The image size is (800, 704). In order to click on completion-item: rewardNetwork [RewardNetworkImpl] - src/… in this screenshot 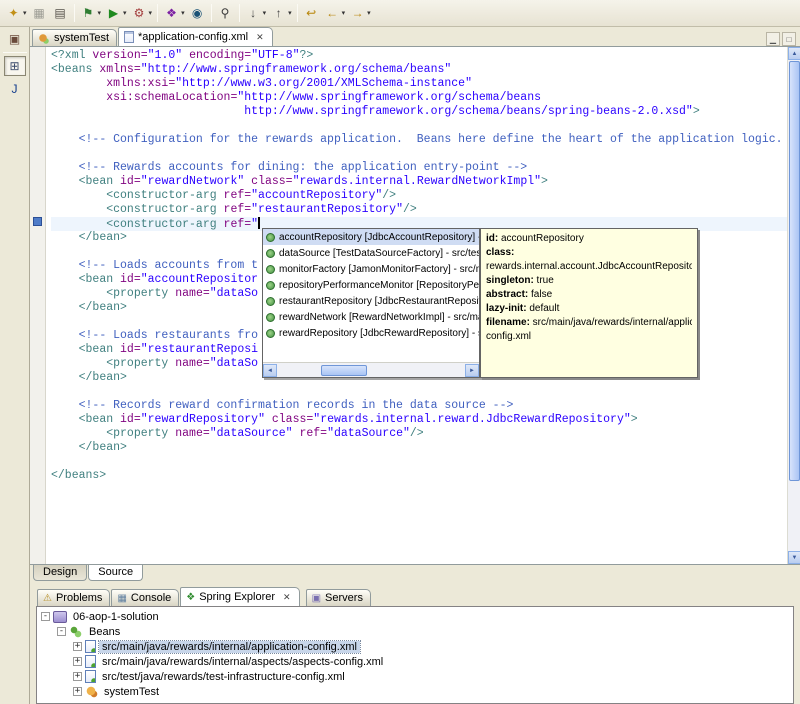, I will do `click(371, 317)`.